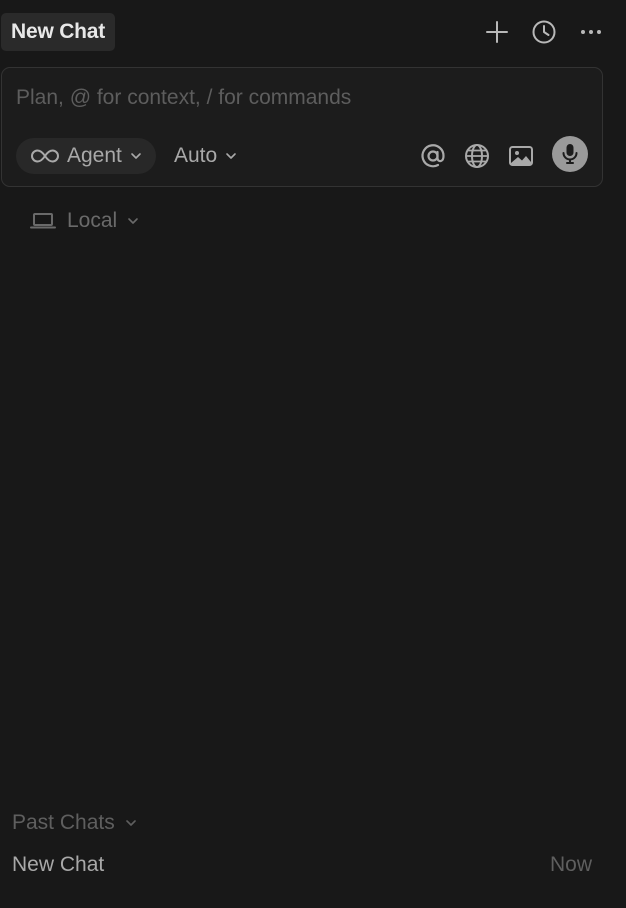 The width and height of the screenshot is (626, 908). I want to click on model-label: Auto, so click(196, 155).